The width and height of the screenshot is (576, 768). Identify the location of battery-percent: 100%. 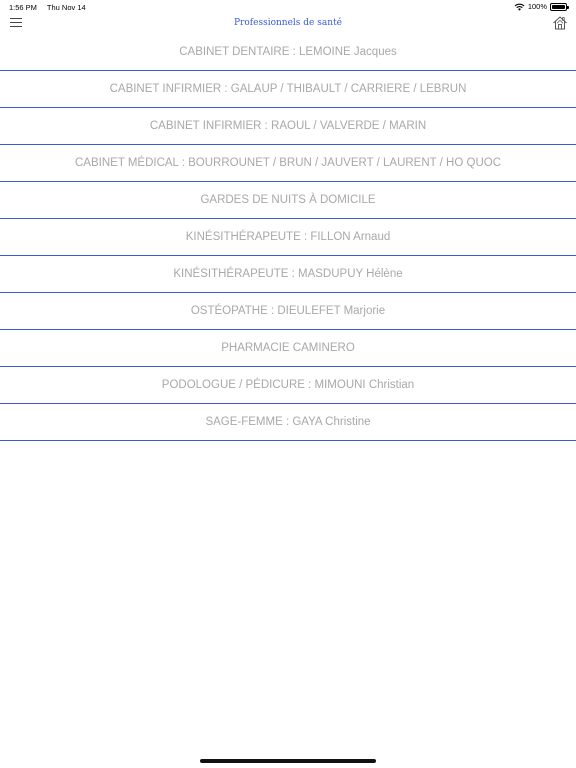
(537, 6).